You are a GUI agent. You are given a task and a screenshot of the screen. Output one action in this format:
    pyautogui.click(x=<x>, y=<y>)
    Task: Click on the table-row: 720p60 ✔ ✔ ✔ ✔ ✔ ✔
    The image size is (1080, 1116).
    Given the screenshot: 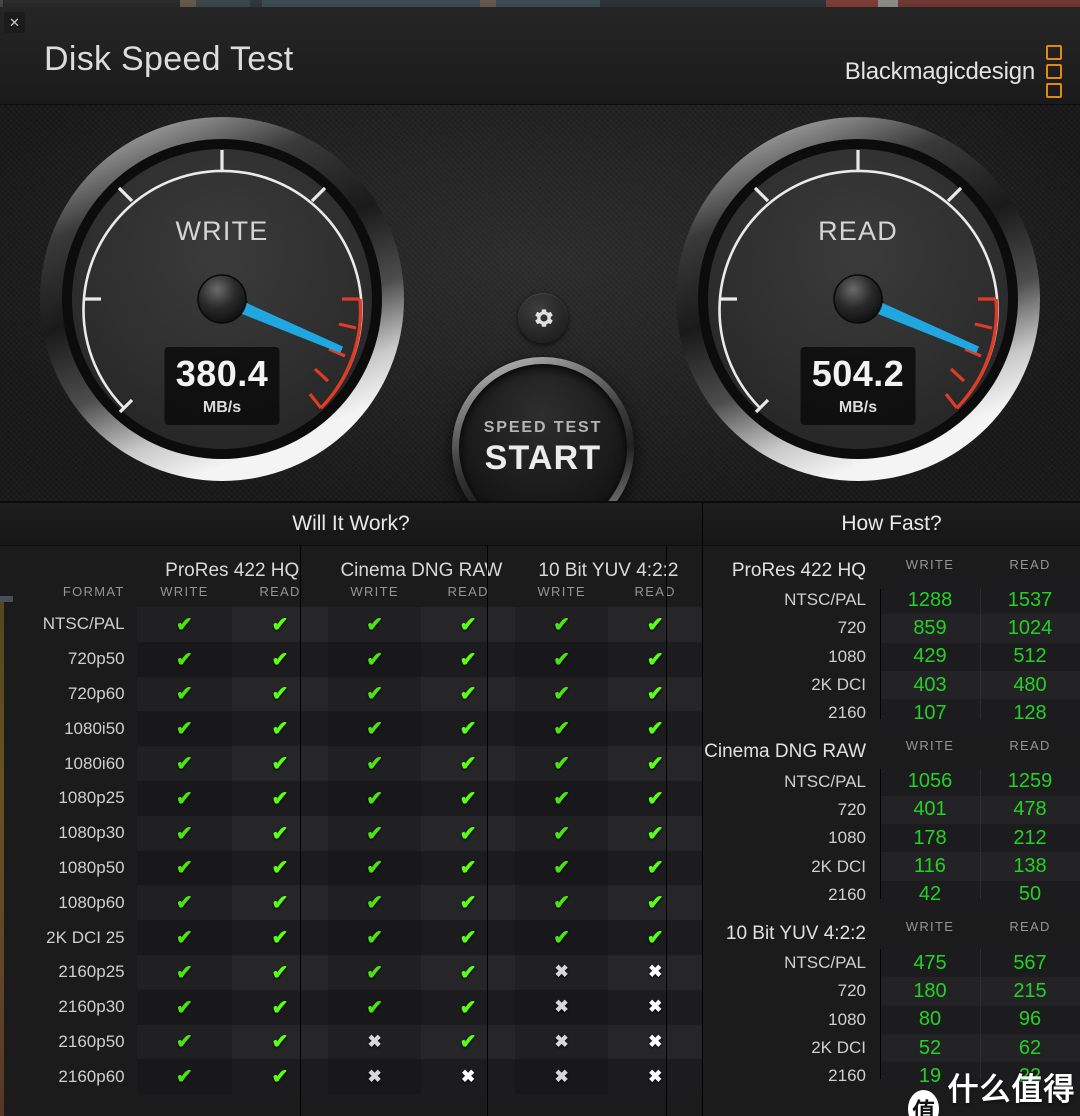 What is the action you would take?
    pyautogui.click(x=351, y=694)
    